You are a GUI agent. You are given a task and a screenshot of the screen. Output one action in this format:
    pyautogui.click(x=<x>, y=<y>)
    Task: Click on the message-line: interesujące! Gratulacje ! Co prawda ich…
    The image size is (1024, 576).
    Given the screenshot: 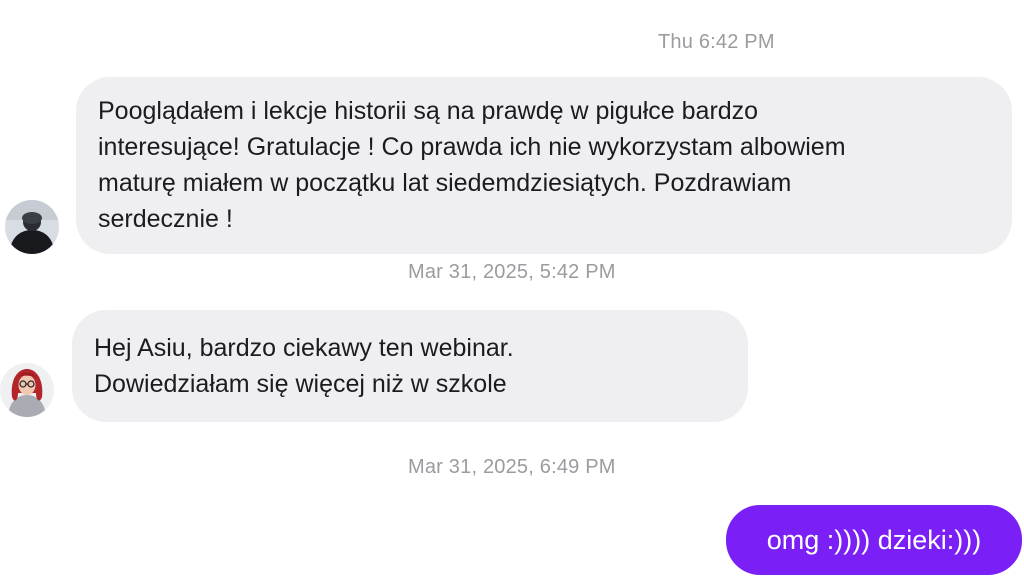 What is the action you would take?
    pyautogui.click(x=472, y=147)
    